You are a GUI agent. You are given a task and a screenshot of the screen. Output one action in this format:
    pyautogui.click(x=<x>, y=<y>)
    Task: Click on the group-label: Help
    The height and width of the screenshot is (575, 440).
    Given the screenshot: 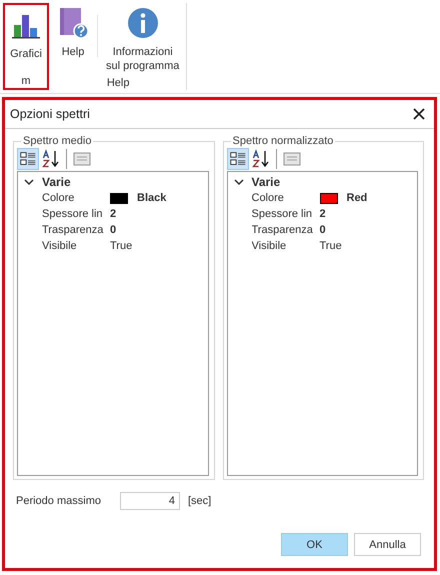 What is the action you would take?
    pyautogui.click(x=118, y=83)
    